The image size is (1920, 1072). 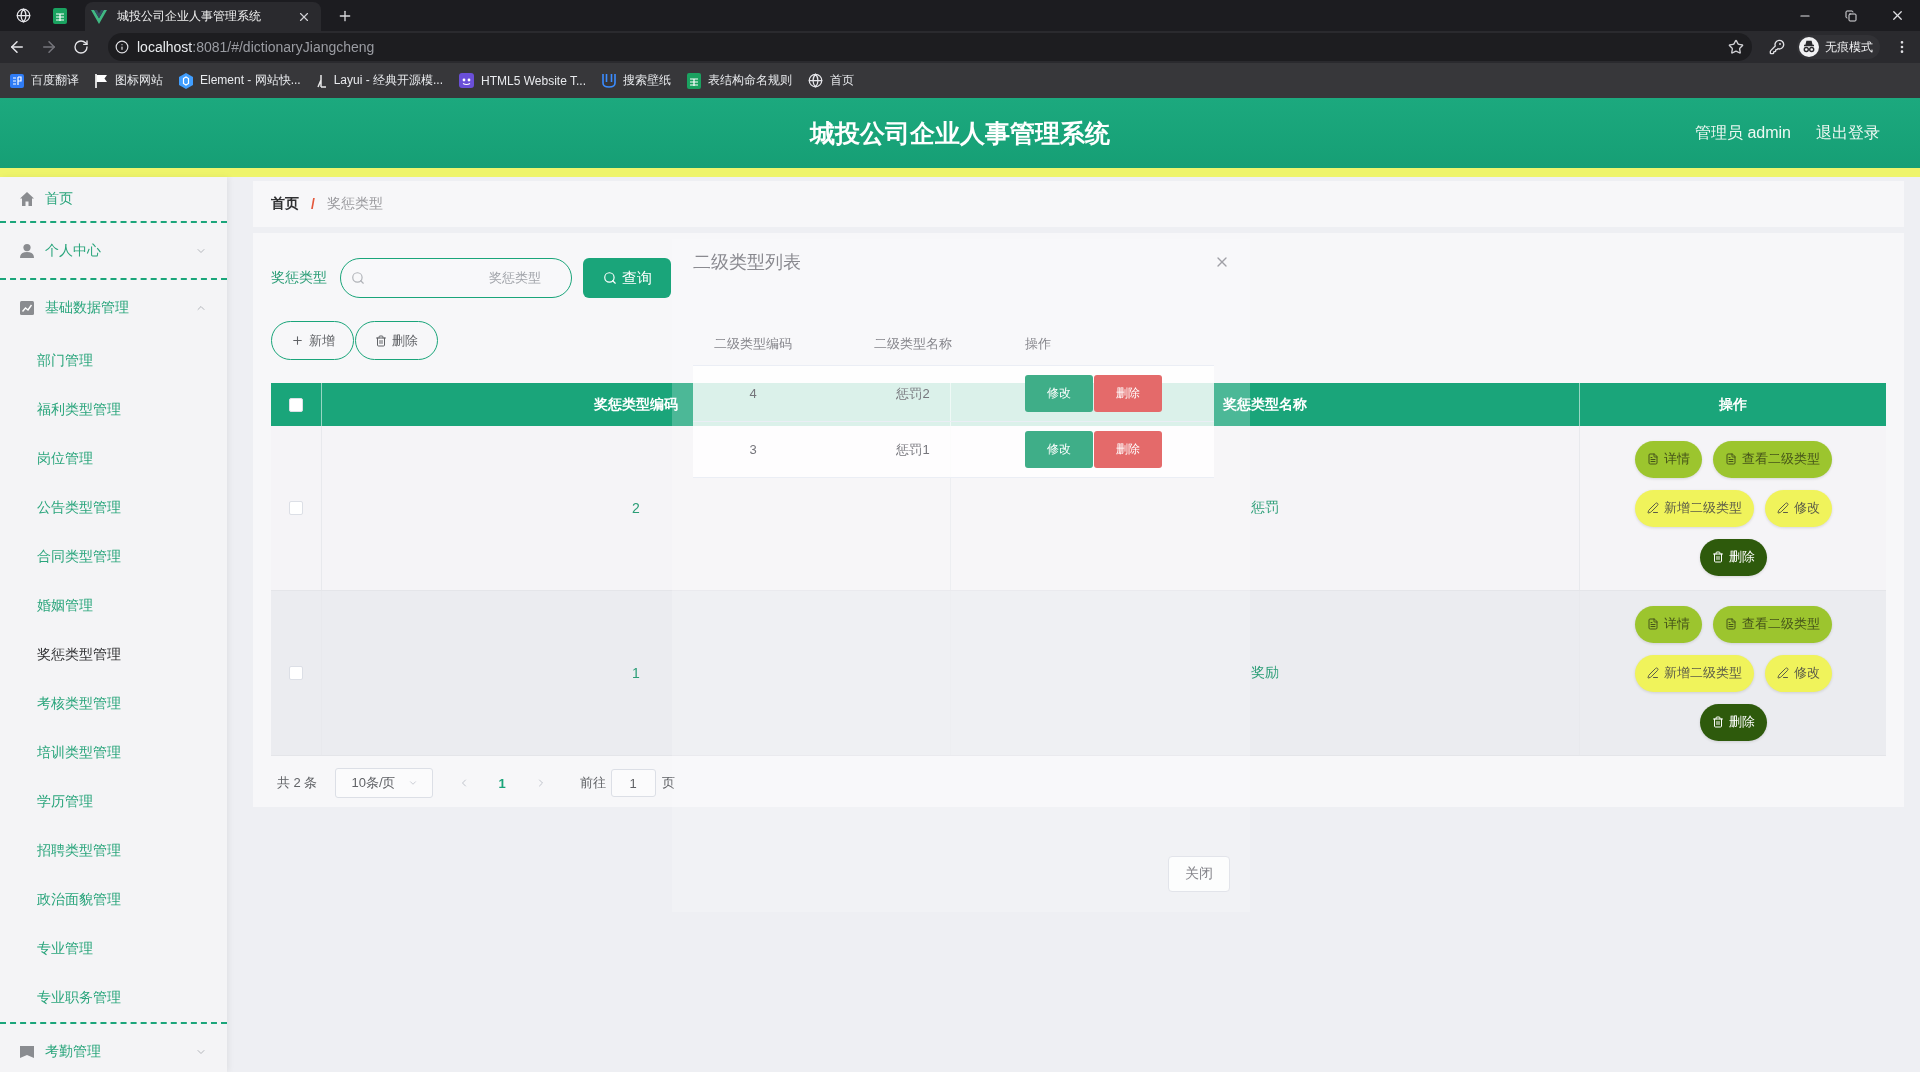 What do you see at coordinates (753, 343) in the screenshot?
I see `column-header: 二级类型编码` at bounding box center [753, 343].